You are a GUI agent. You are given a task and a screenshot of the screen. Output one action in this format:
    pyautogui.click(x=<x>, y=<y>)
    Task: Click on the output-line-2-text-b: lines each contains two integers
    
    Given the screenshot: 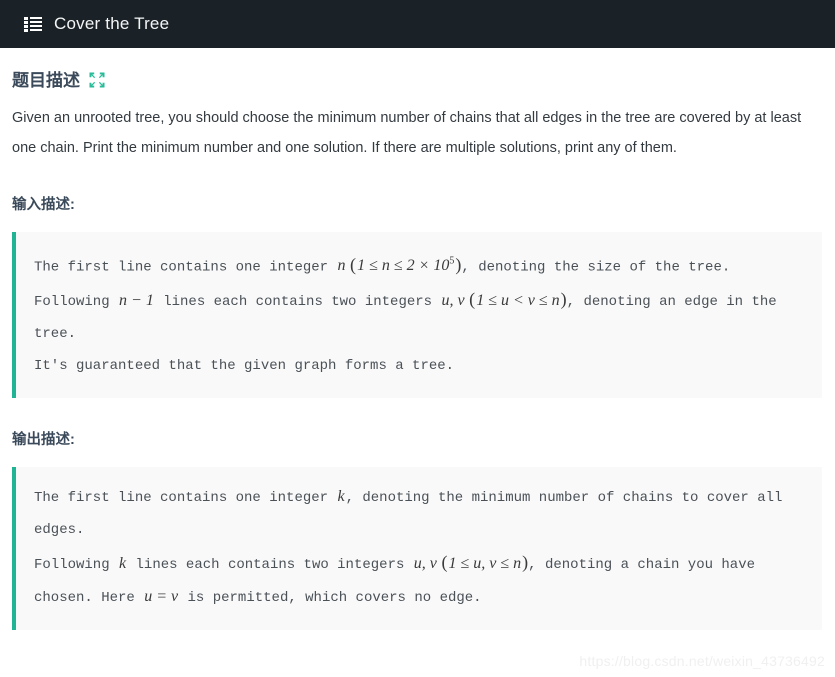 What is the action you would take?
    pyautogui.click(x=270, y=565)
    